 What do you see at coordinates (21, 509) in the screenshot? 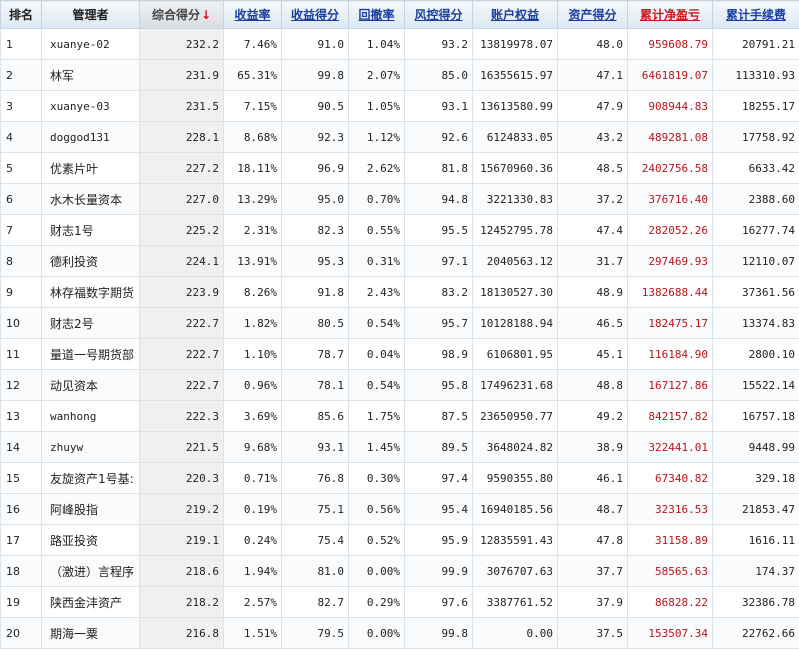
I see `rank-cell: 16` at bounding box center [21, 509].